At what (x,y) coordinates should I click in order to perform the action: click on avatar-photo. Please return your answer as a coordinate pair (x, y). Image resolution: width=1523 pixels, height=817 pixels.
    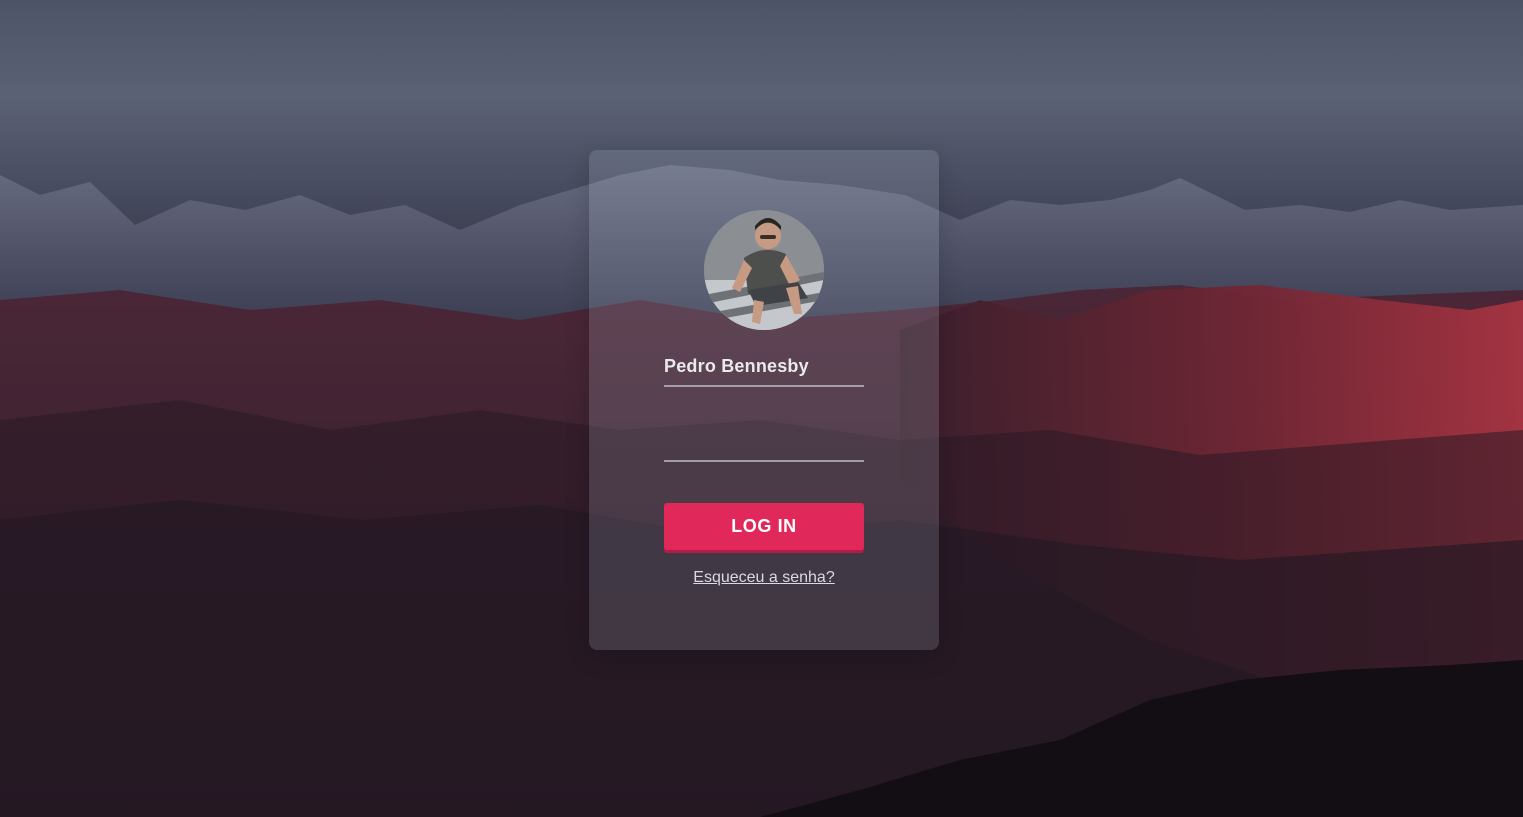
    Looking at the image, I should click on (764, 270).